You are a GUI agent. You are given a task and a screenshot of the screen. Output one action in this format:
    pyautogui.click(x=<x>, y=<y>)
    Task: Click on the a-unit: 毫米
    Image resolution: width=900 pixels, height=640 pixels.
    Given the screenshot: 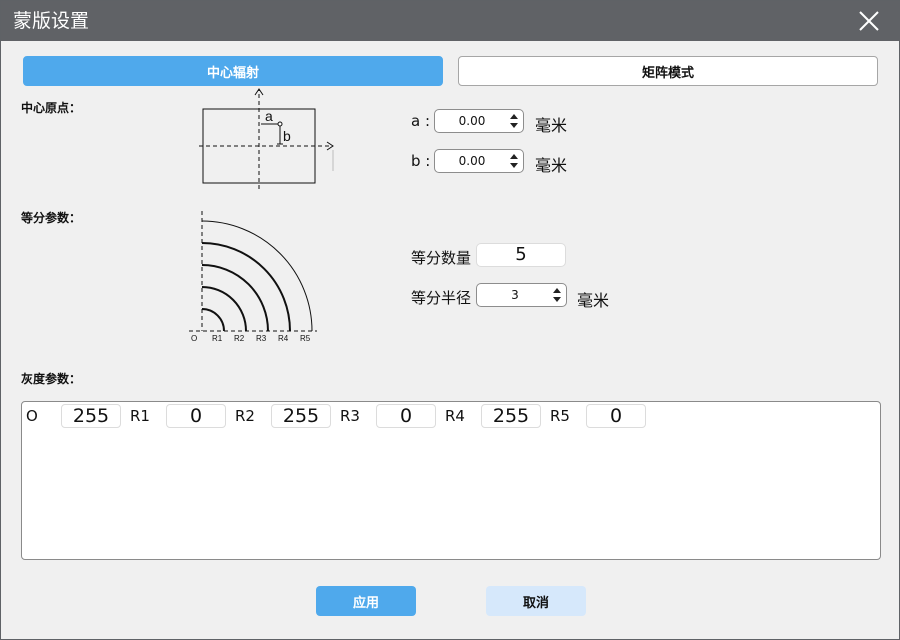 What is the action you would take?
    pyautogui.click(x=551, y=125)
    